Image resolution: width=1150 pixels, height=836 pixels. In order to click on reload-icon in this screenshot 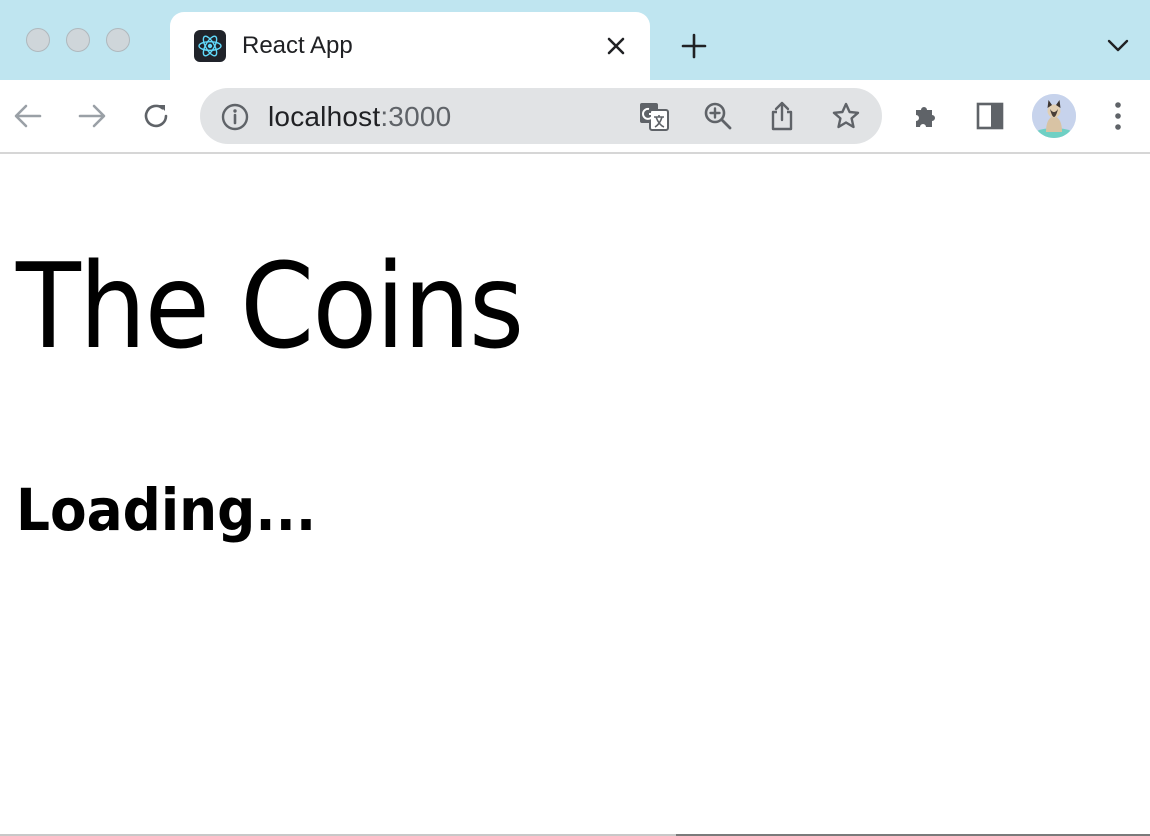, I will do `click(156, 116)`.